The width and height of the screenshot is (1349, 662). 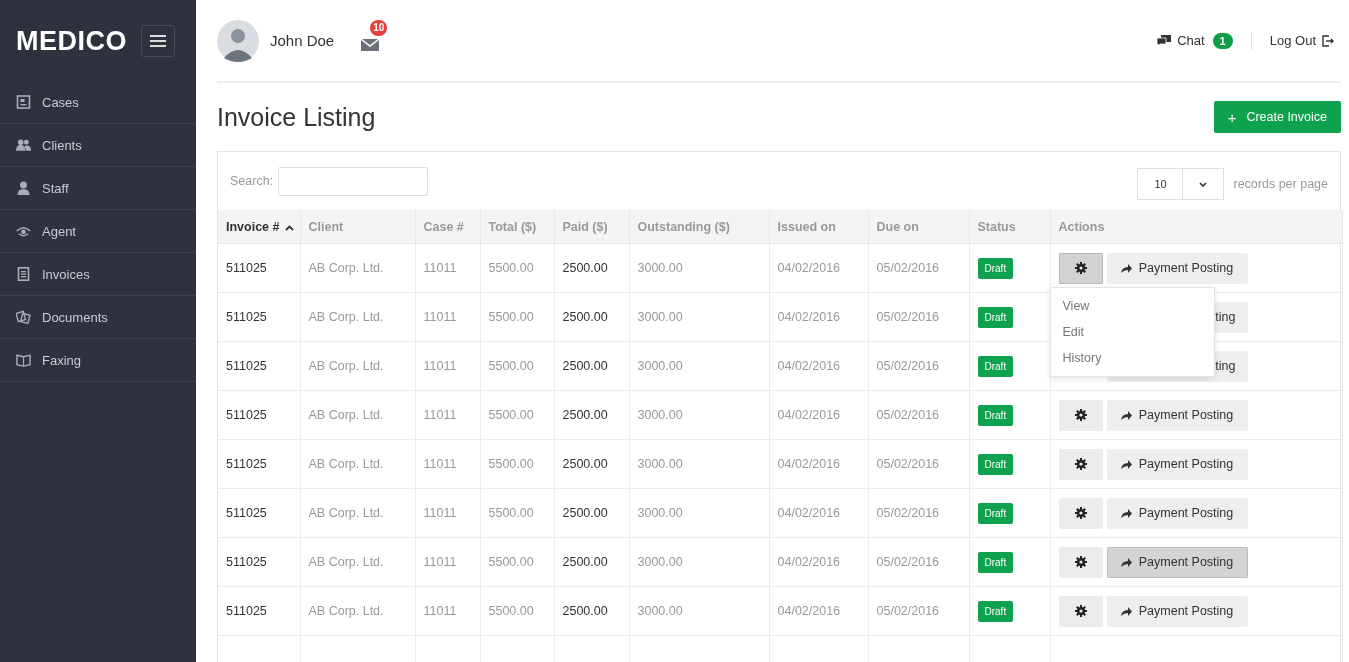 I want to click on mail-count-badge: 10, so click(x=379, y=27).